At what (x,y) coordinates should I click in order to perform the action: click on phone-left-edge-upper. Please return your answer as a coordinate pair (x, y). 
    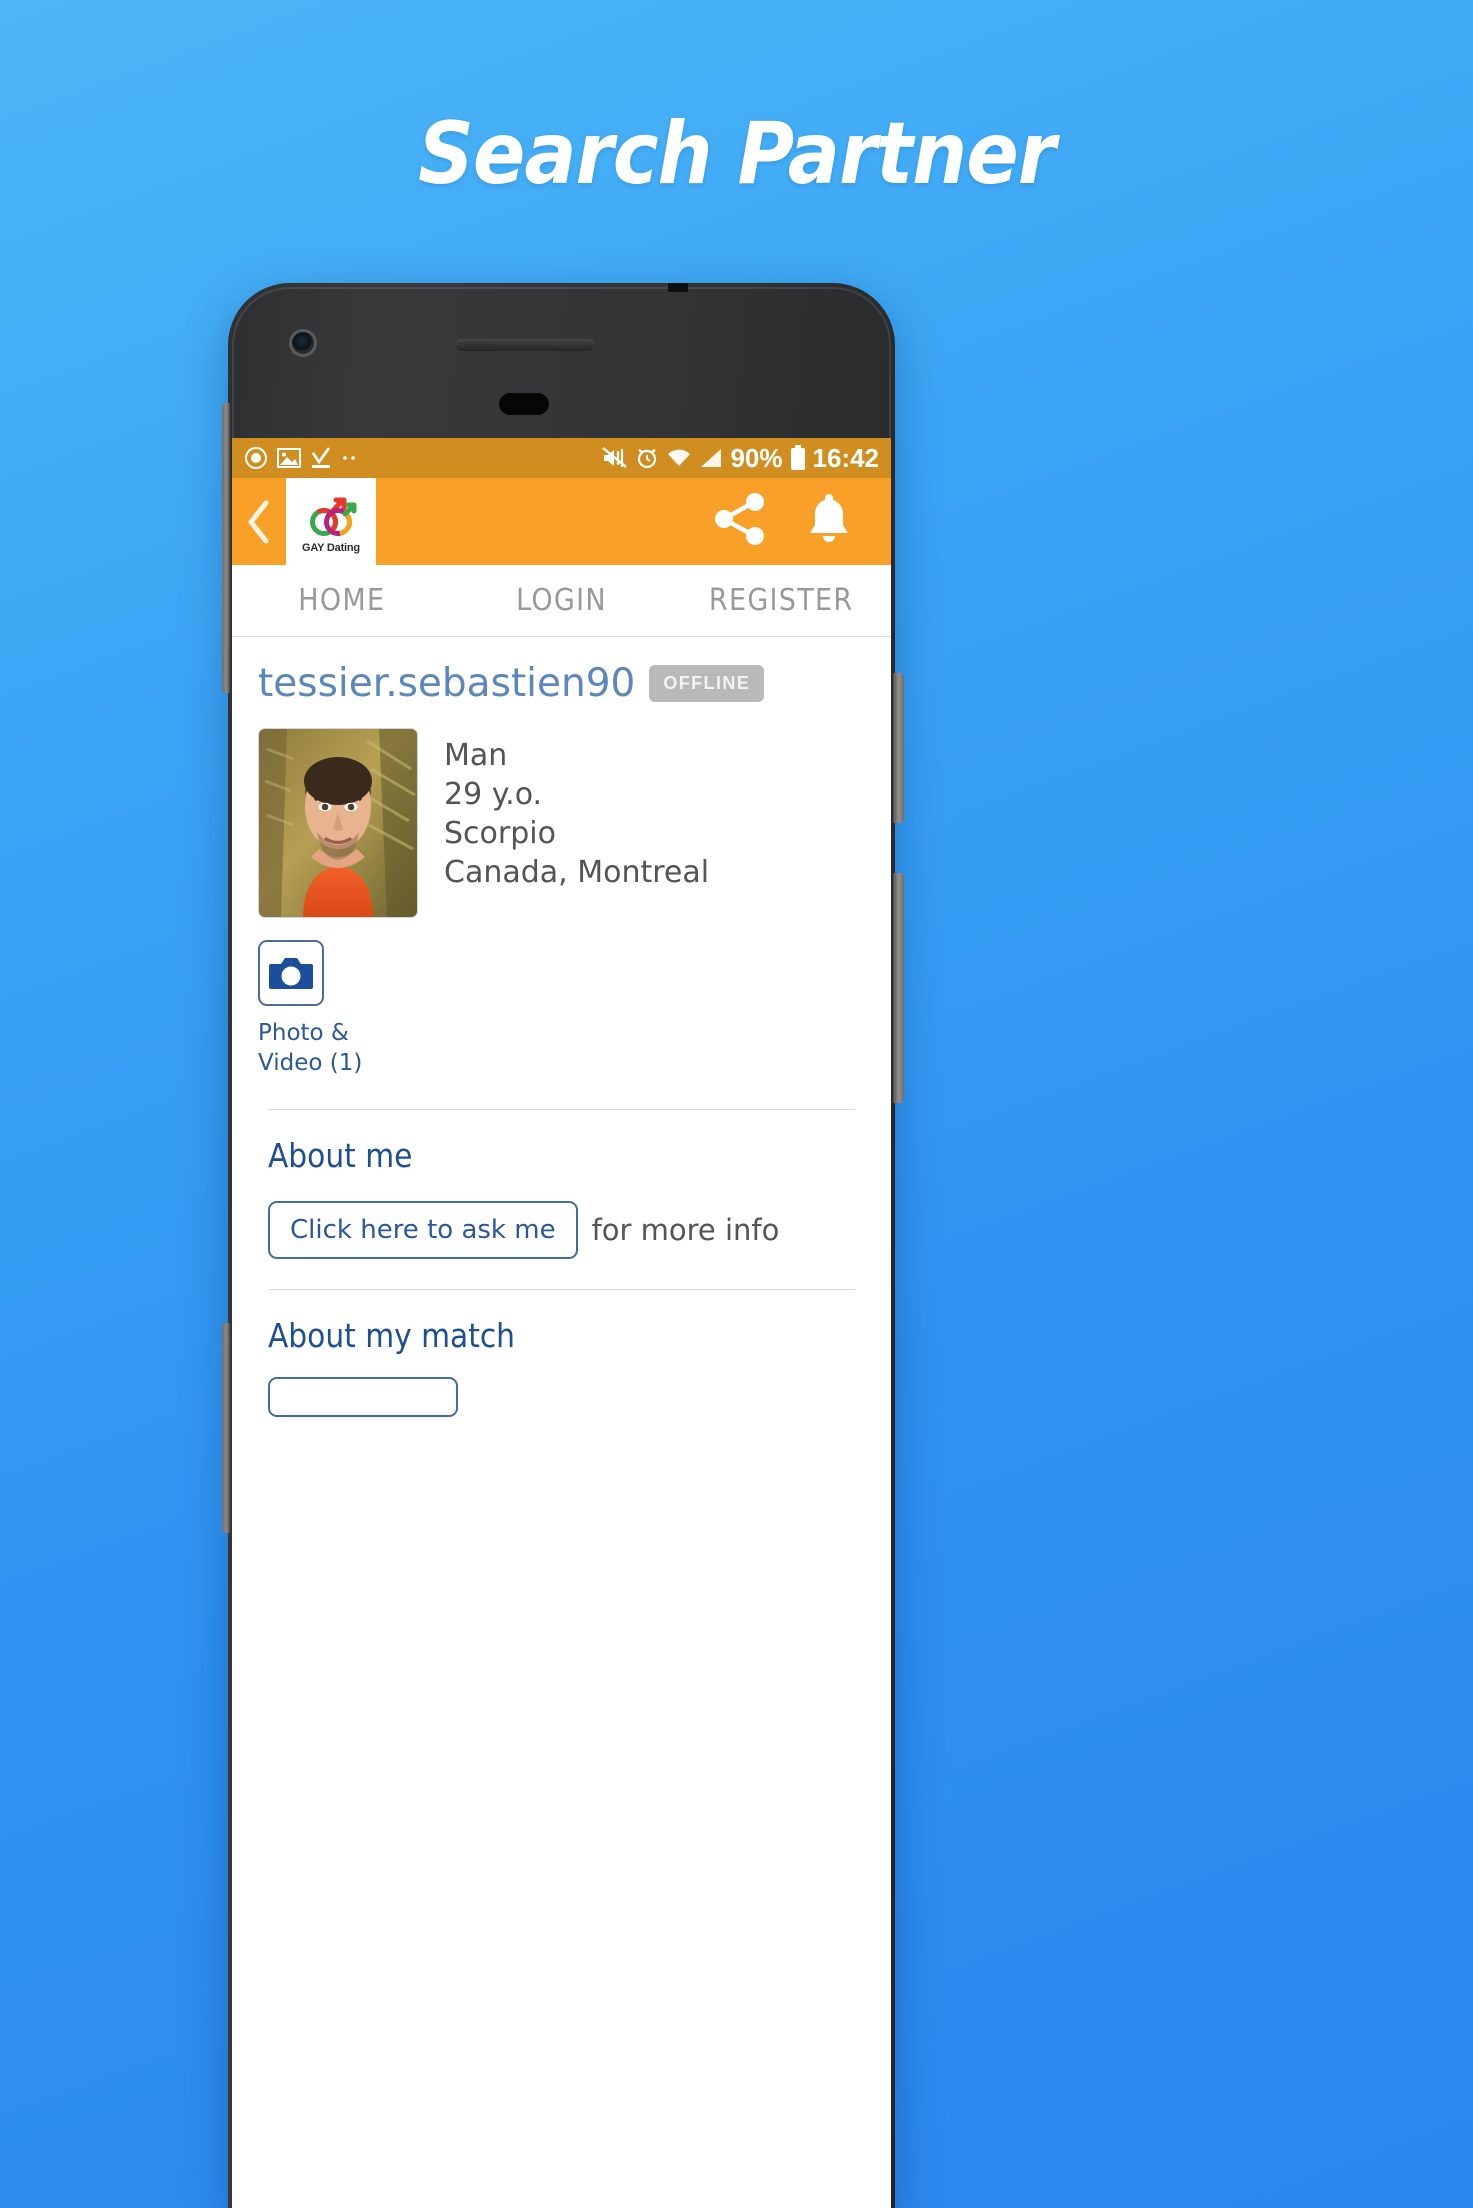
    Looking at the image, I should click on (226, 548).